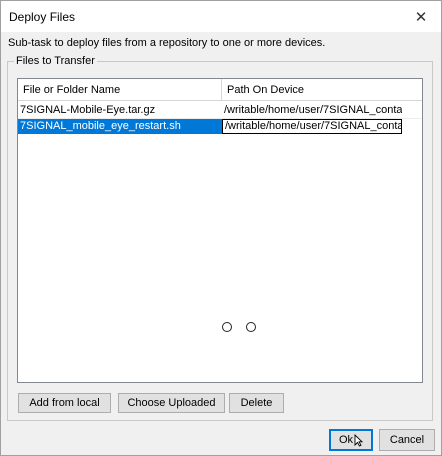 The image size is (442, 456). Describe the element at coordinates (64, 403) in the screenshot. I see `add-from-local-button: Add from local` at that location.